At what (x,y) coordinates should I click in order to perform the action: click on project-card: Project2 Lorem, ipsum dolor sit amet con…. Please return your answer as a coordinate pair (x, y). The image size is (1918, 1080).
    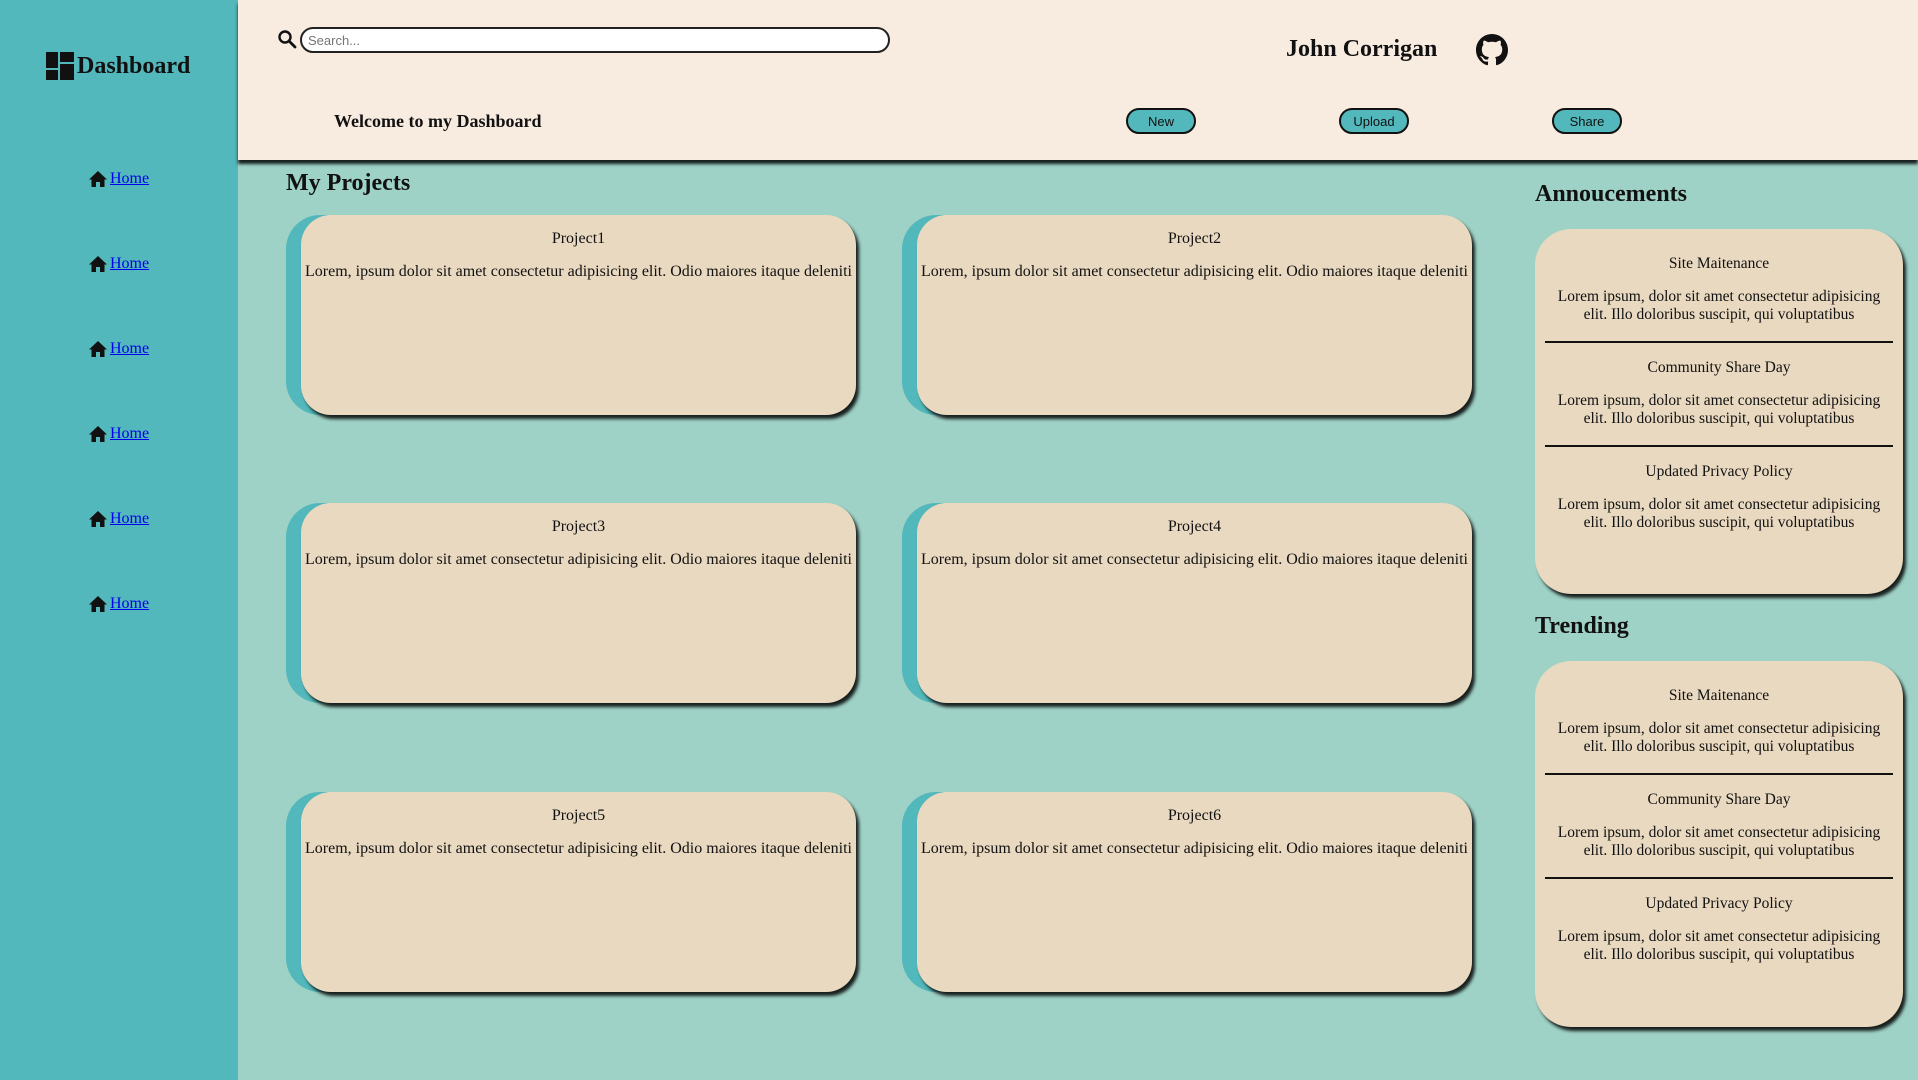
    Looking at the image, I should click on (1187, 315).